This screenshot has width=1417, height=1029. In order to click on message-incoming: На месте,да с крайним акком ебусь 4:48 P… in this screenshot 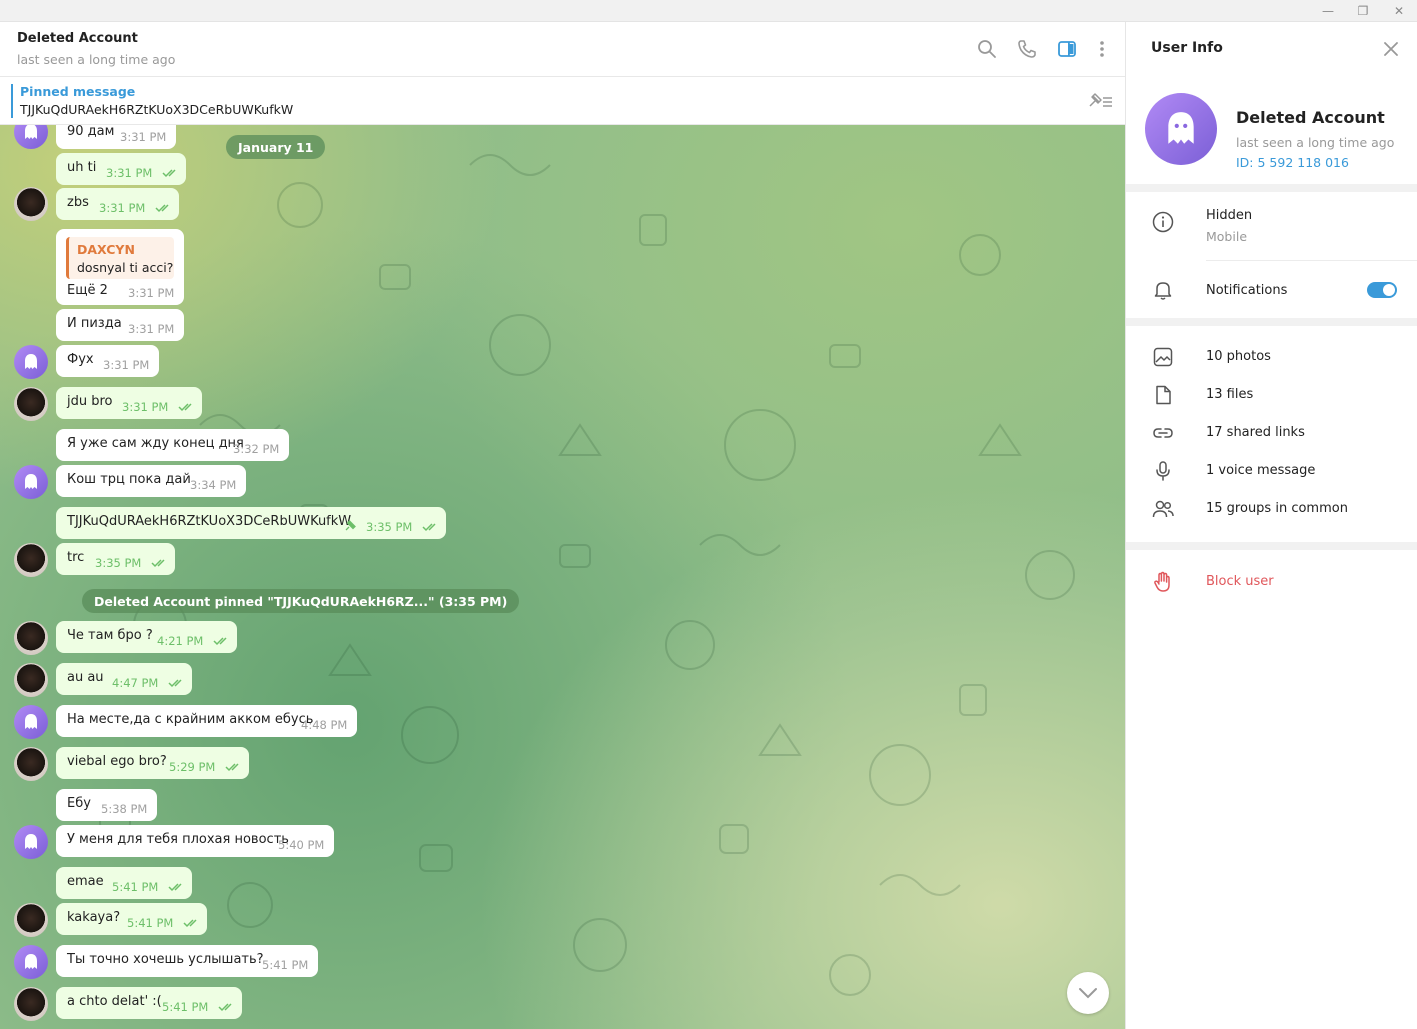, I will do `click(206, 721)`.